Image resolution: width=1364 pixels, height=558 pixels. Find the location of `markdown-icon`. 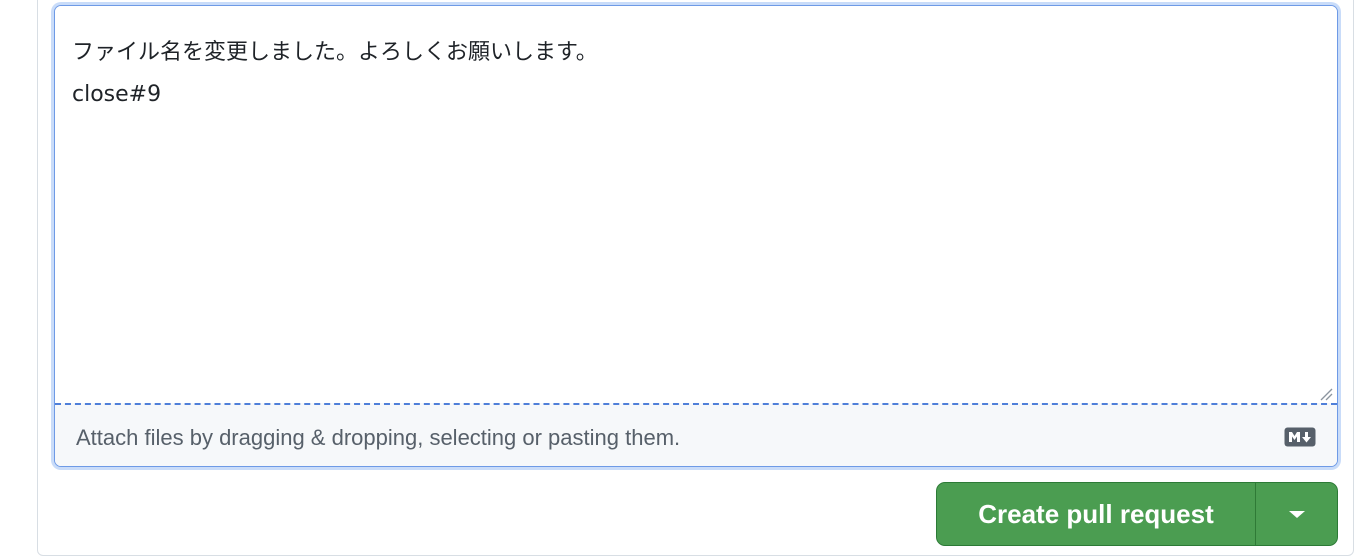

markdown-icon is located at coordinates (1300, 437).